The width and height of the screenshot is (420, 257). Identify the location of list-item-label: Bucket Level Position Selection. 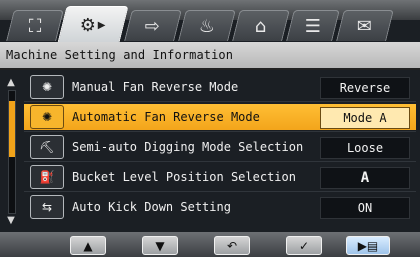
(184, 177).